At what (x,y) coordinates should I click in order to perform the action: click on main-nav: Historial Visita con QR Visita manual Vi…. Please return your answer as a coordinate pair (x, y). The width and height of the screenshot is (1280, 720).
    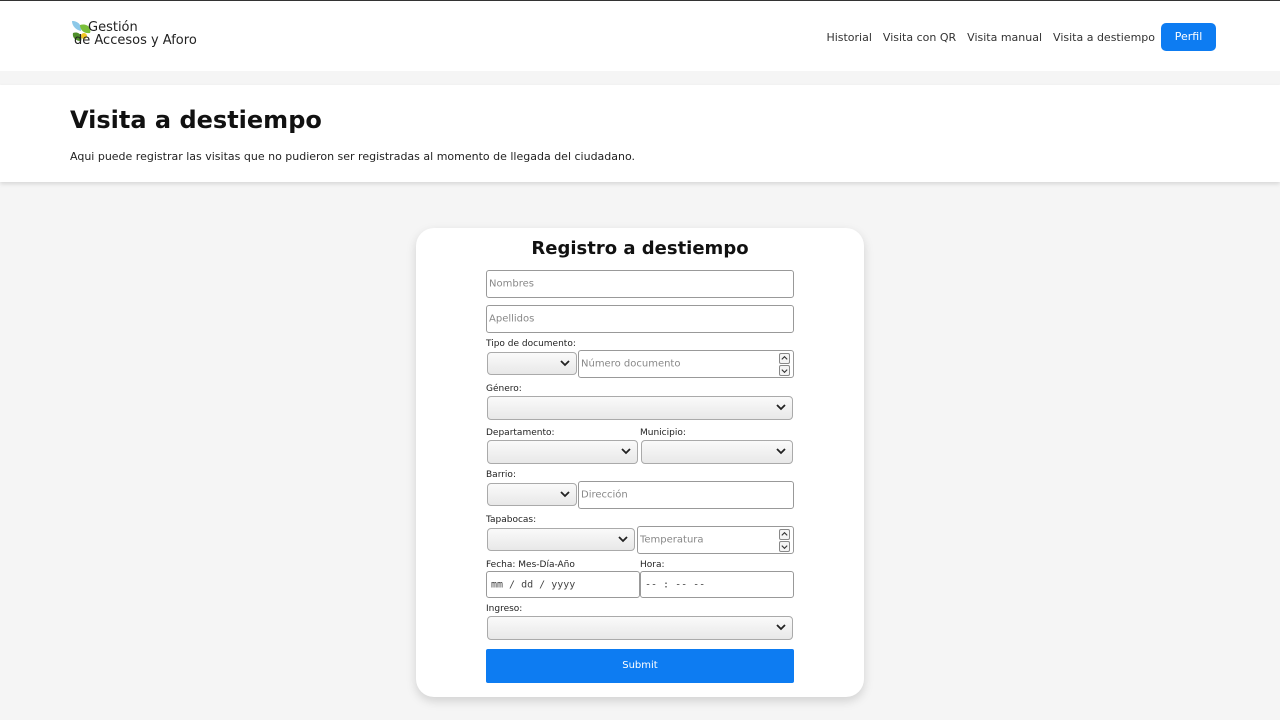
    Looking at the image, I should click on (1021, 37).